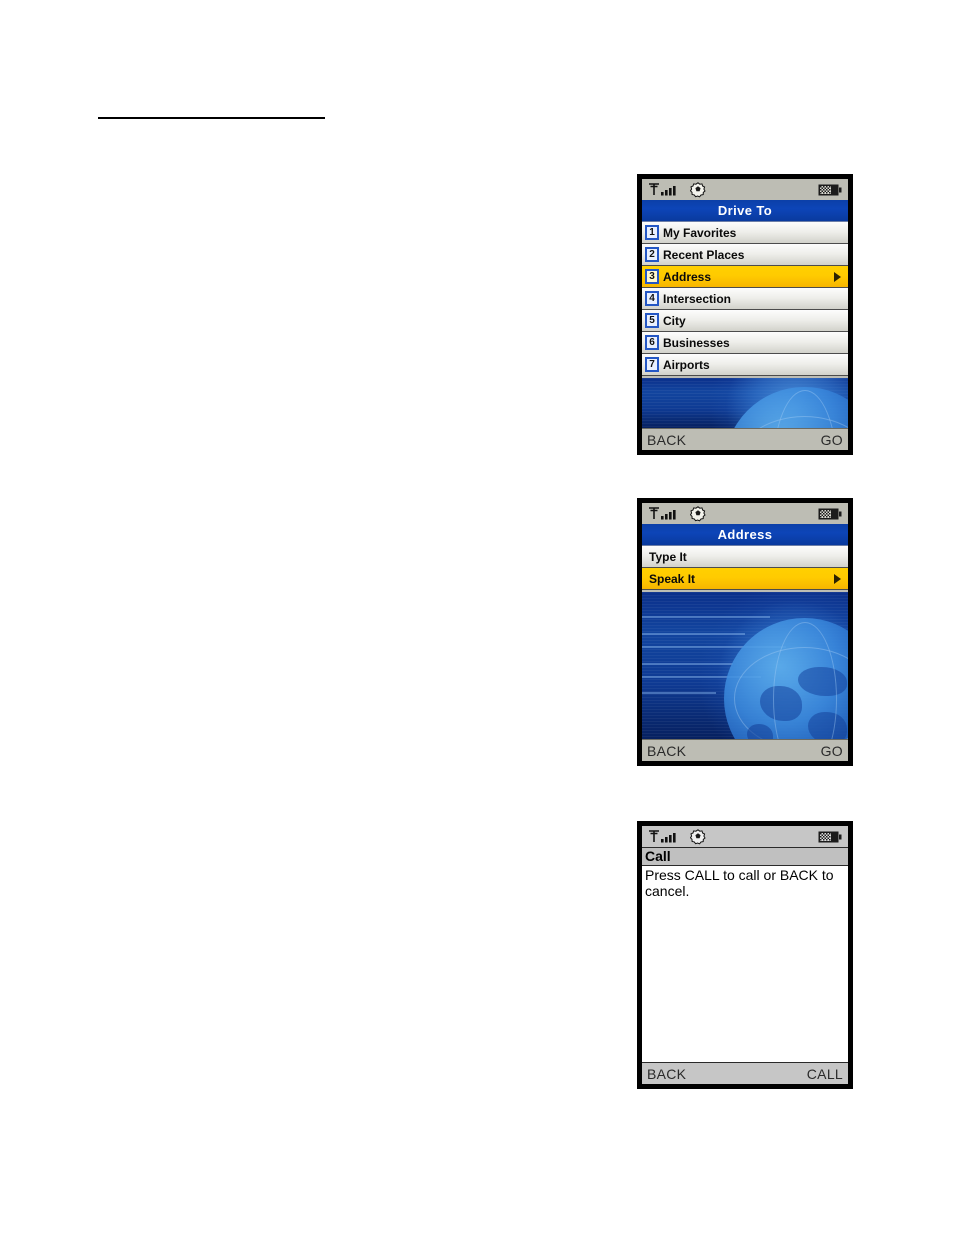 This screenshot has width=954, height=1235. I want to click on item-number-badge: 3, so click(652, 276).